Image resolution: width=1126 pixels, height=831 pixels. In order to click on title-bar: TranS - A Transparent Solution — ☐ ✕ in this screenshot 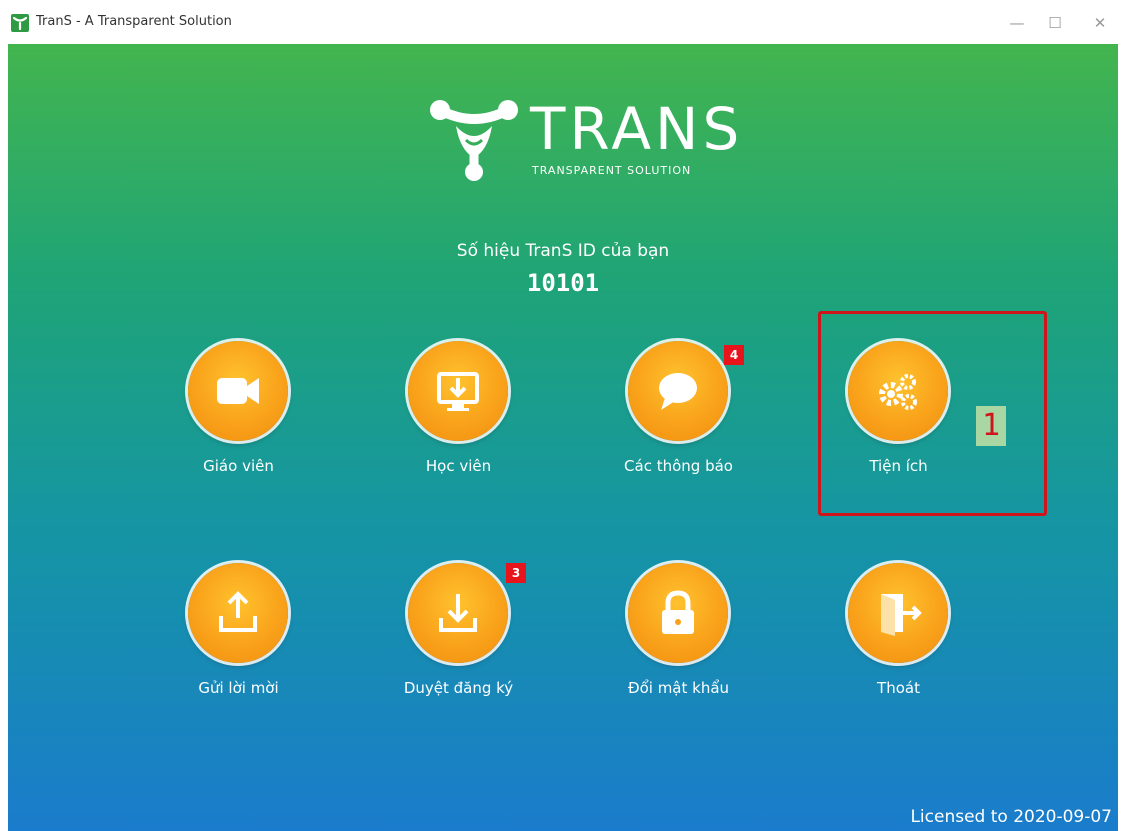, I will do `click(563, 22)`.